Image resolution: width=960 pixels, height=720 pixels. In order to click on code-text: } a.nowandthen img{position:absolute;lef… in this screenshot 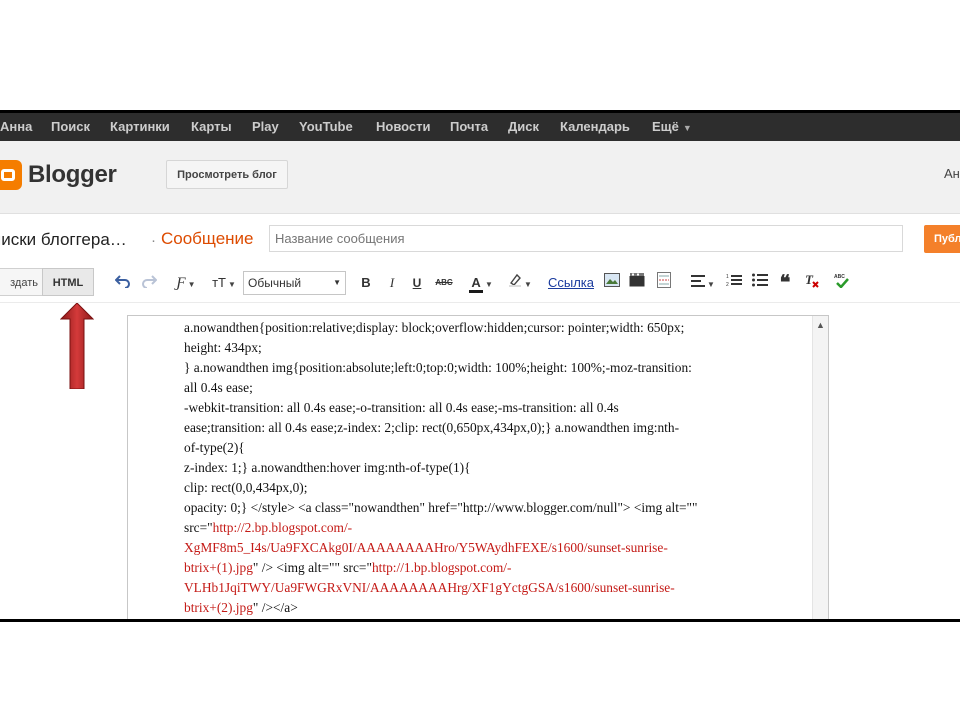, I will do `click(438, 367)`.